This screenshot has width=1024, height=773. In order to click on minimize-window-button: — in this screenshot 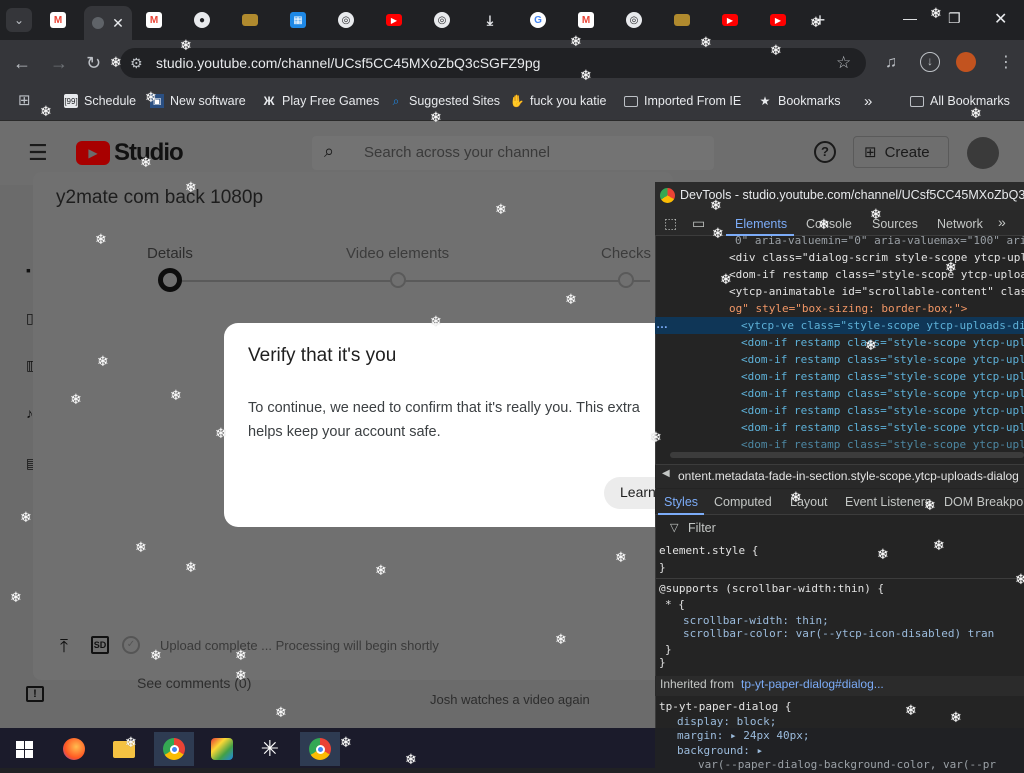, I will do `click(910, 18)`.